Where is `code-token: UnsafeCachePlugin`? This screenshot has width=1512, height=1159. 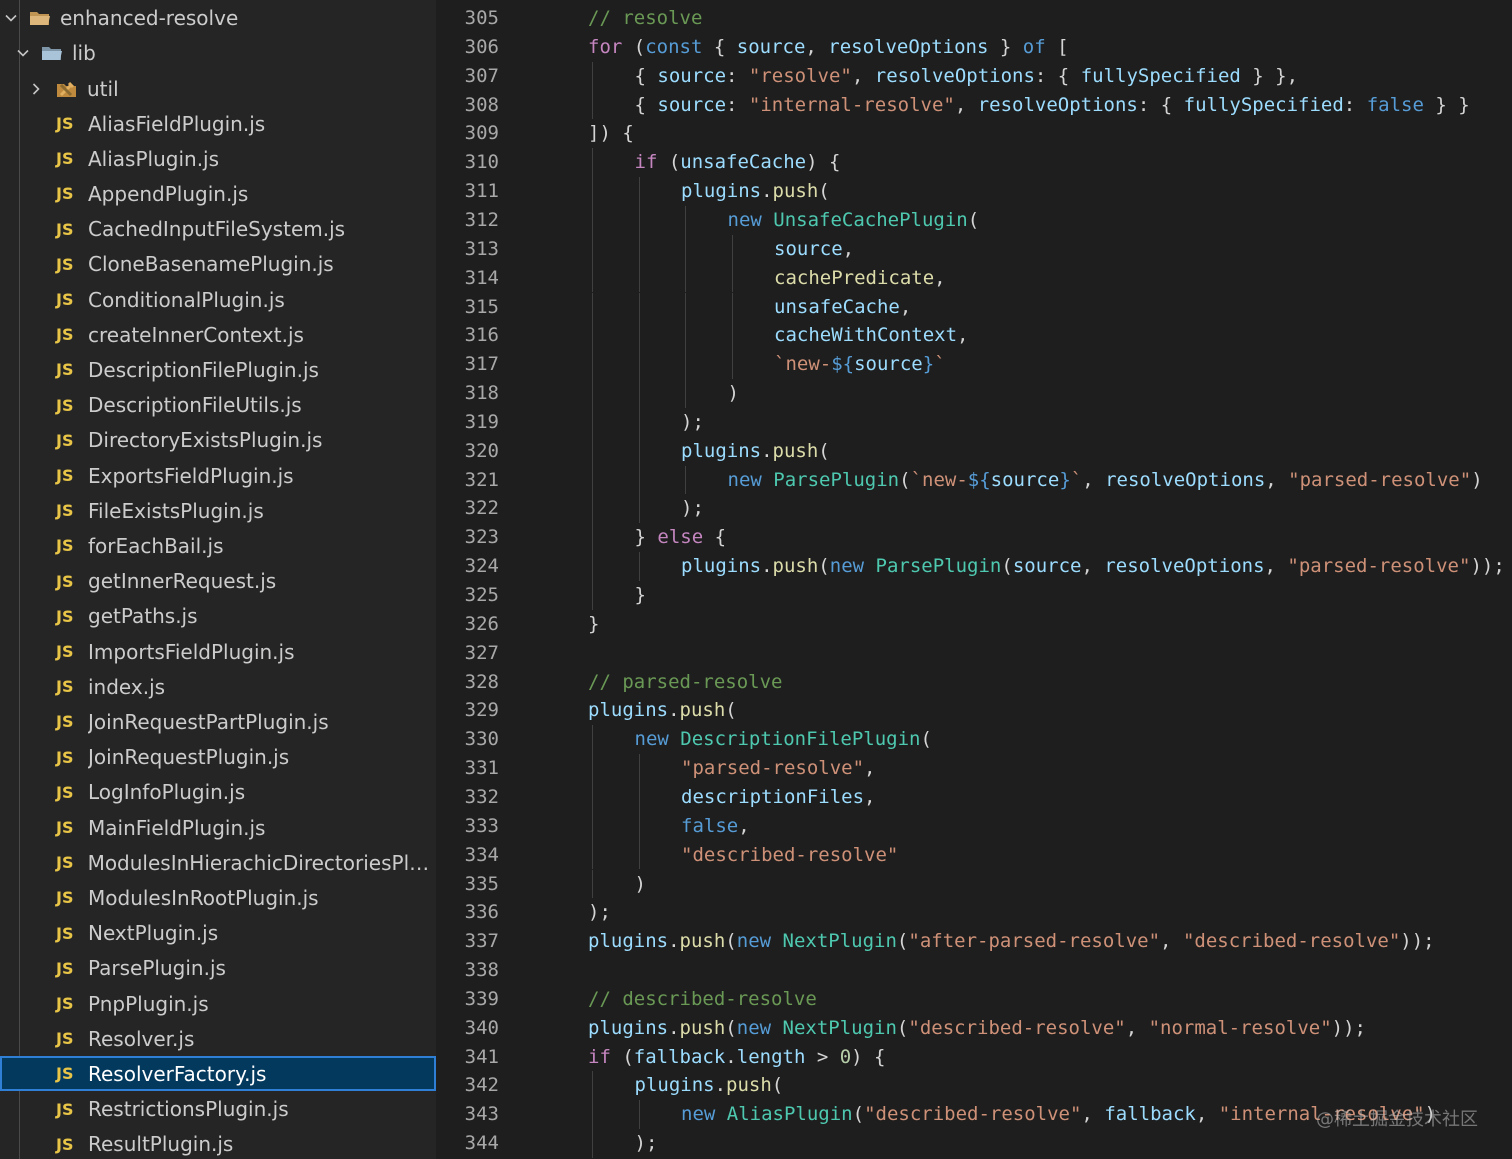
code-token: UnsafeCachePlugin is located at coordinates (870, 219).